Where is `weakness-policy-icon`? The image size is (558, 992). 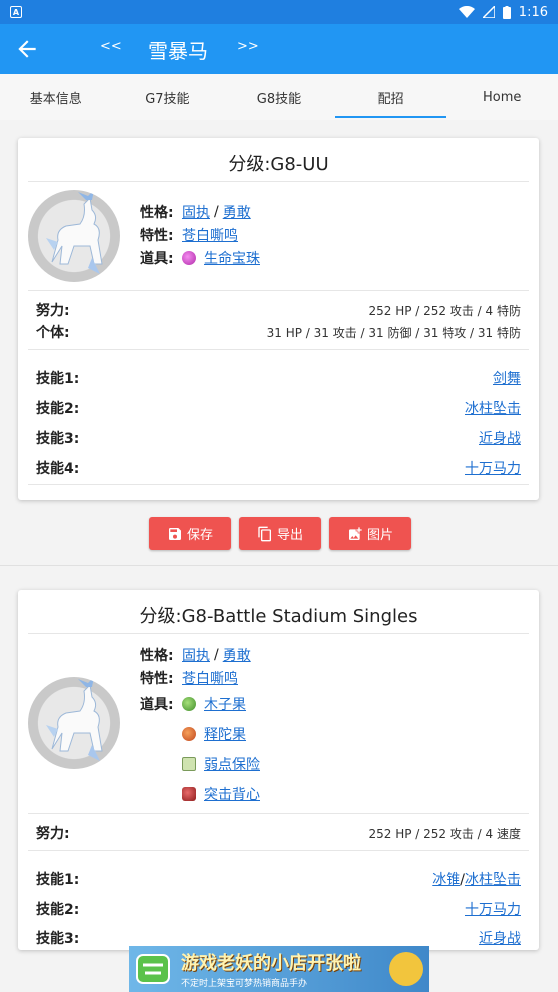
weakness-policy-icon is located at coordinates (189, 764).